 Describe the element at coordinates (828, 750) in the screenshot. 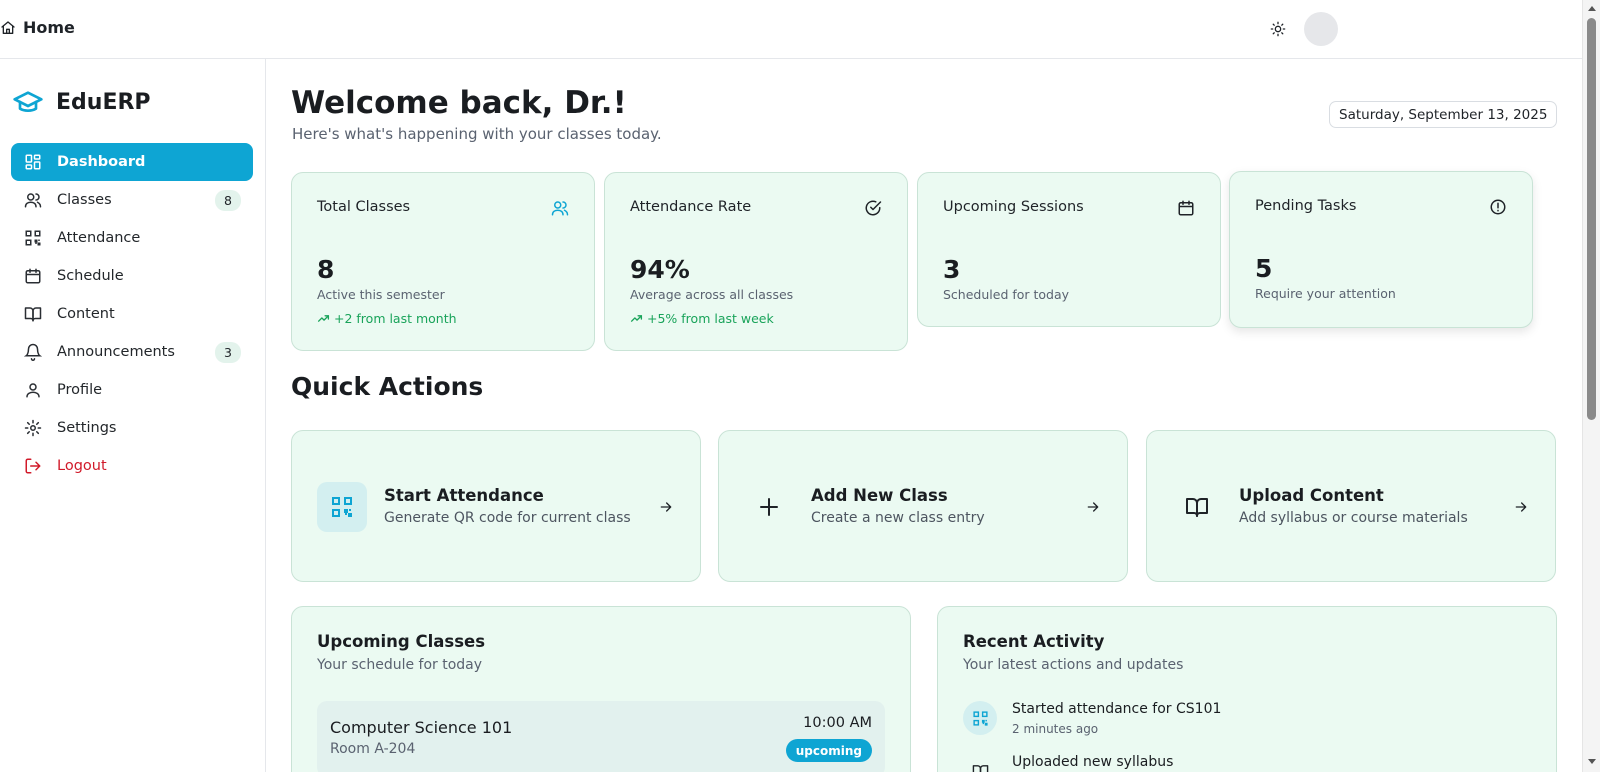

I see `status-badge: upcoming` at that location.